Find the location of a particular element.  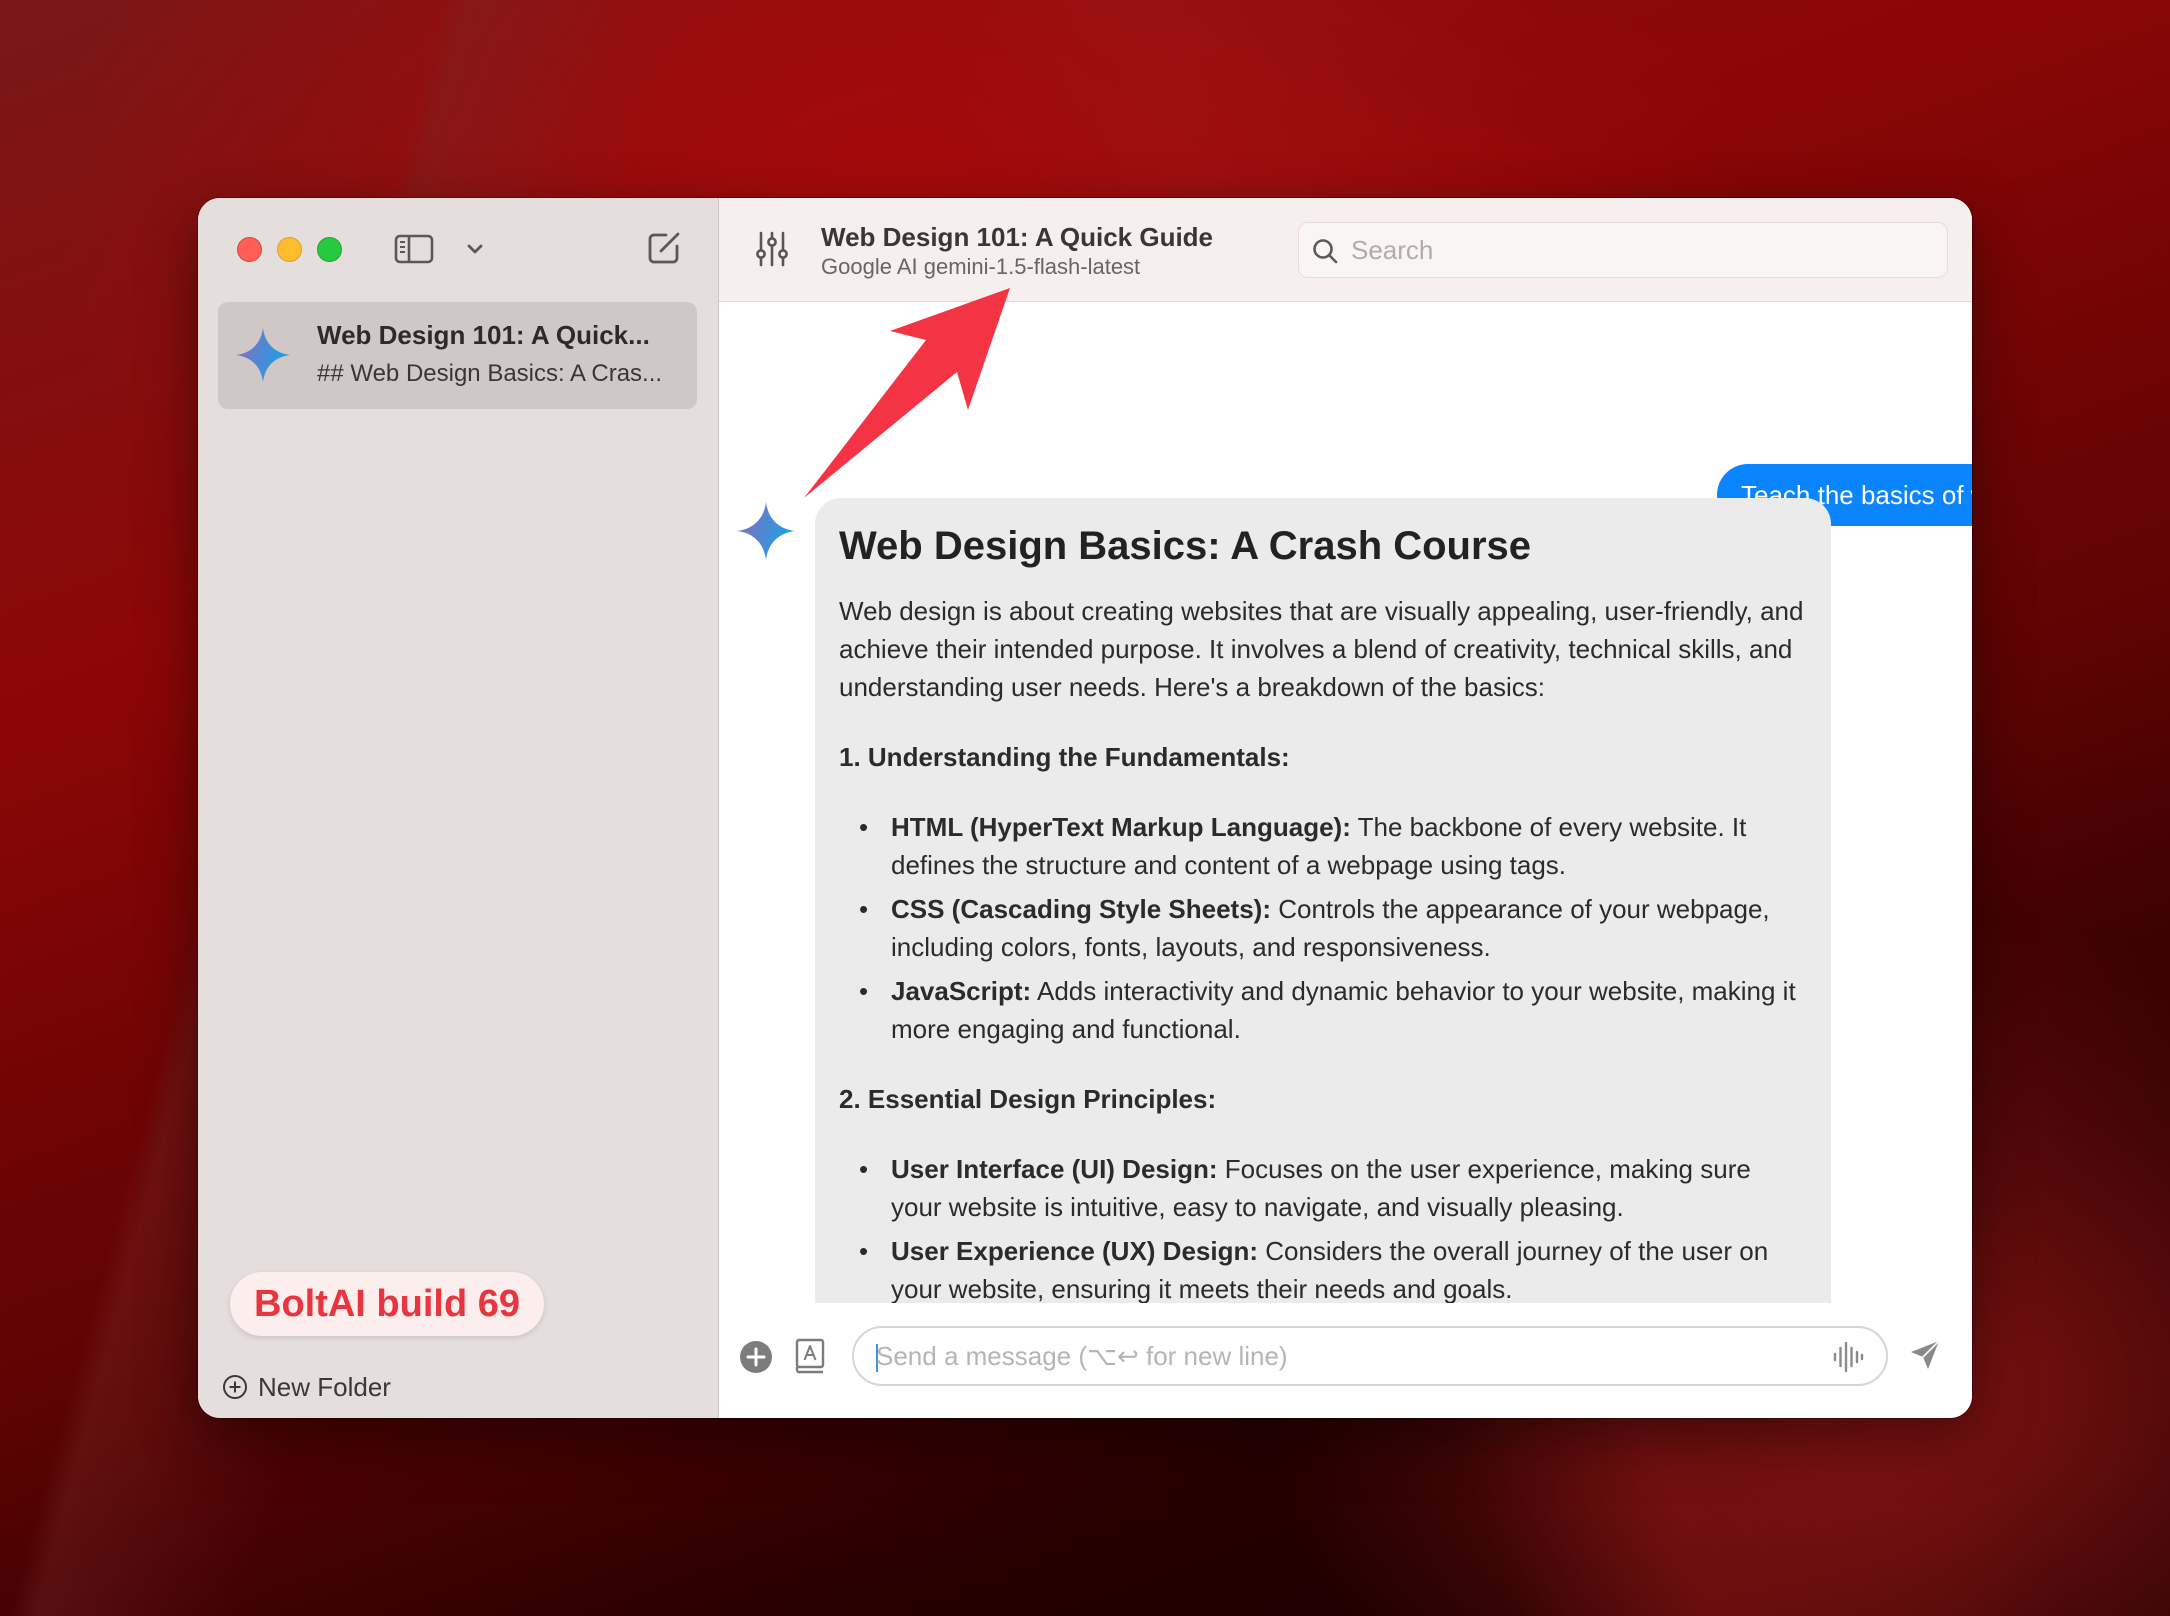

section-title: 2. Essential Design Principles: is located at coordinates (1028, 1099).